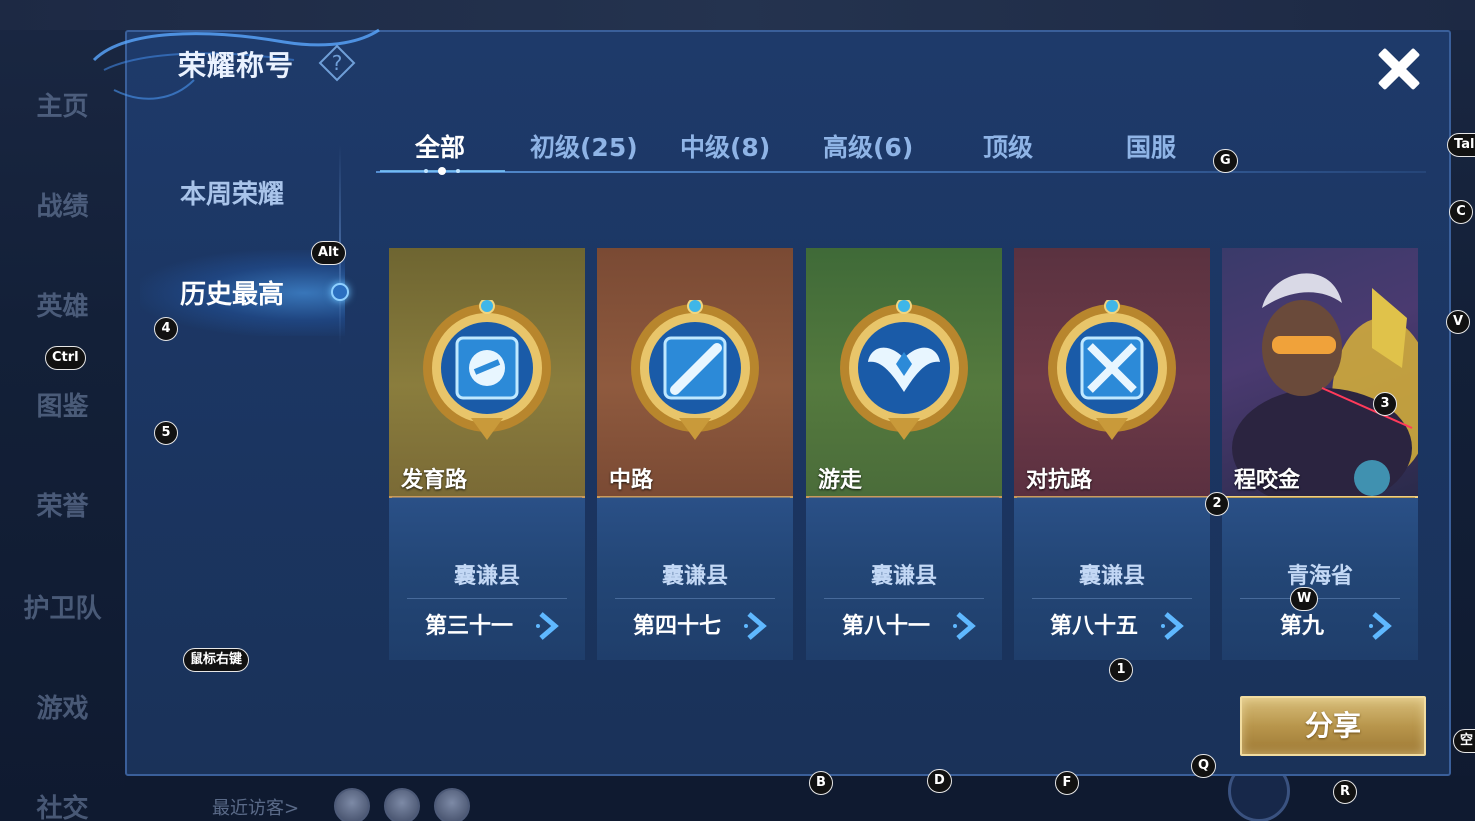 The image size is (1475, 821). What do you see at coordinates (584, 146) in the screenshot?
I see `tab-junior: 初级(25)` at bounding box center [584, 146].